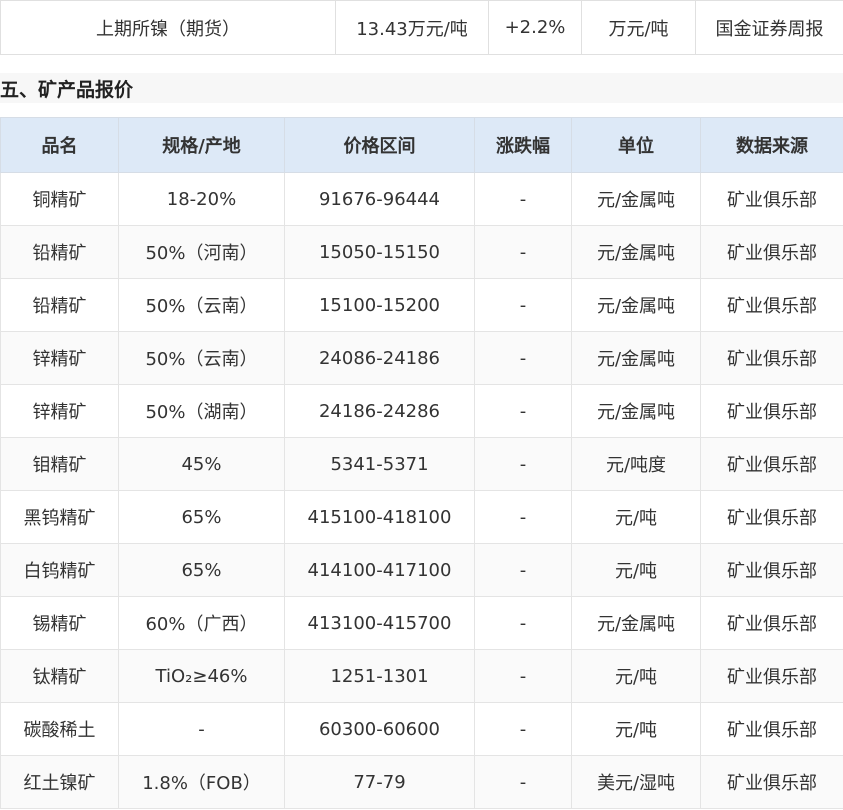 This screenshot has height=810, width=843. I want to click on previous-table-last-row: 上期所镍（期货） 13.43万元/吨 +2.2% 万元/吨 国金证券周报, so click(421, 27).